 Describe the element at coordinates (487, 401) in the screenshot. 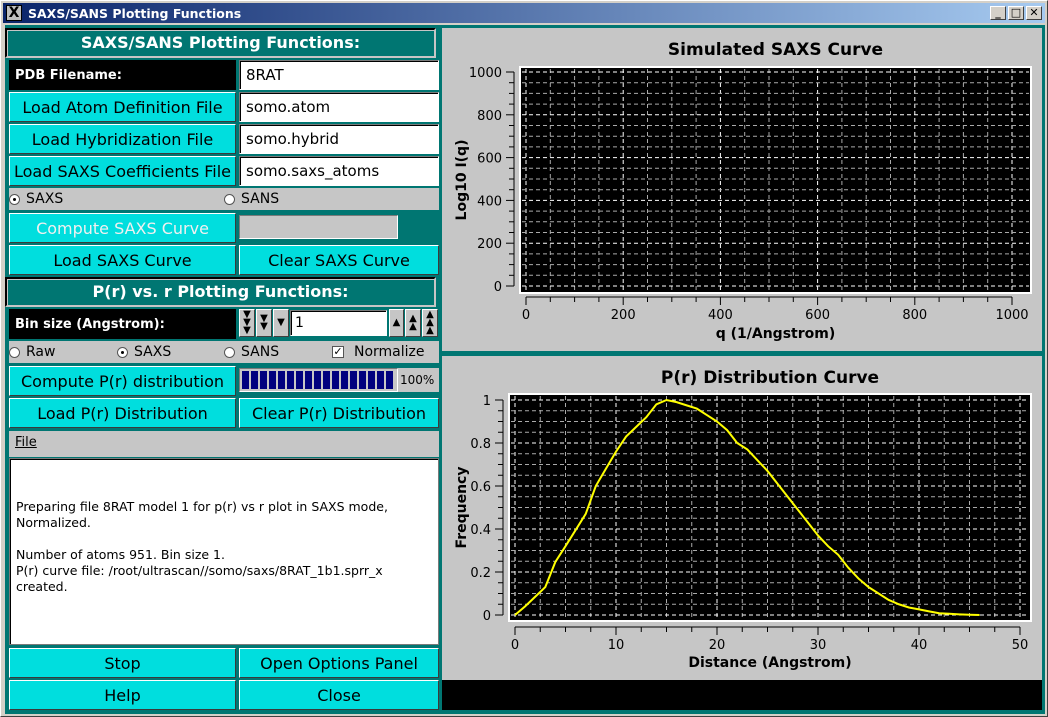

I see `y-tick-label: 1` at that location.